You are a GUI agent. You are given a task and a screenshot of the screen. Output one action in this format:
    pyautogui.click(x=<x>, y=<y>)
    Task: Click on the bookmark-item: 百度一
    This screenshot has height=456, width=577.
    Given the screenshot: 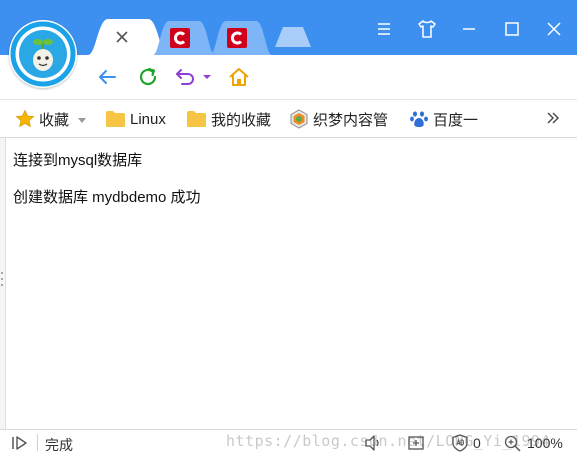 What is the action you would take?
    pyautogui.click(x=443, y=119)
    